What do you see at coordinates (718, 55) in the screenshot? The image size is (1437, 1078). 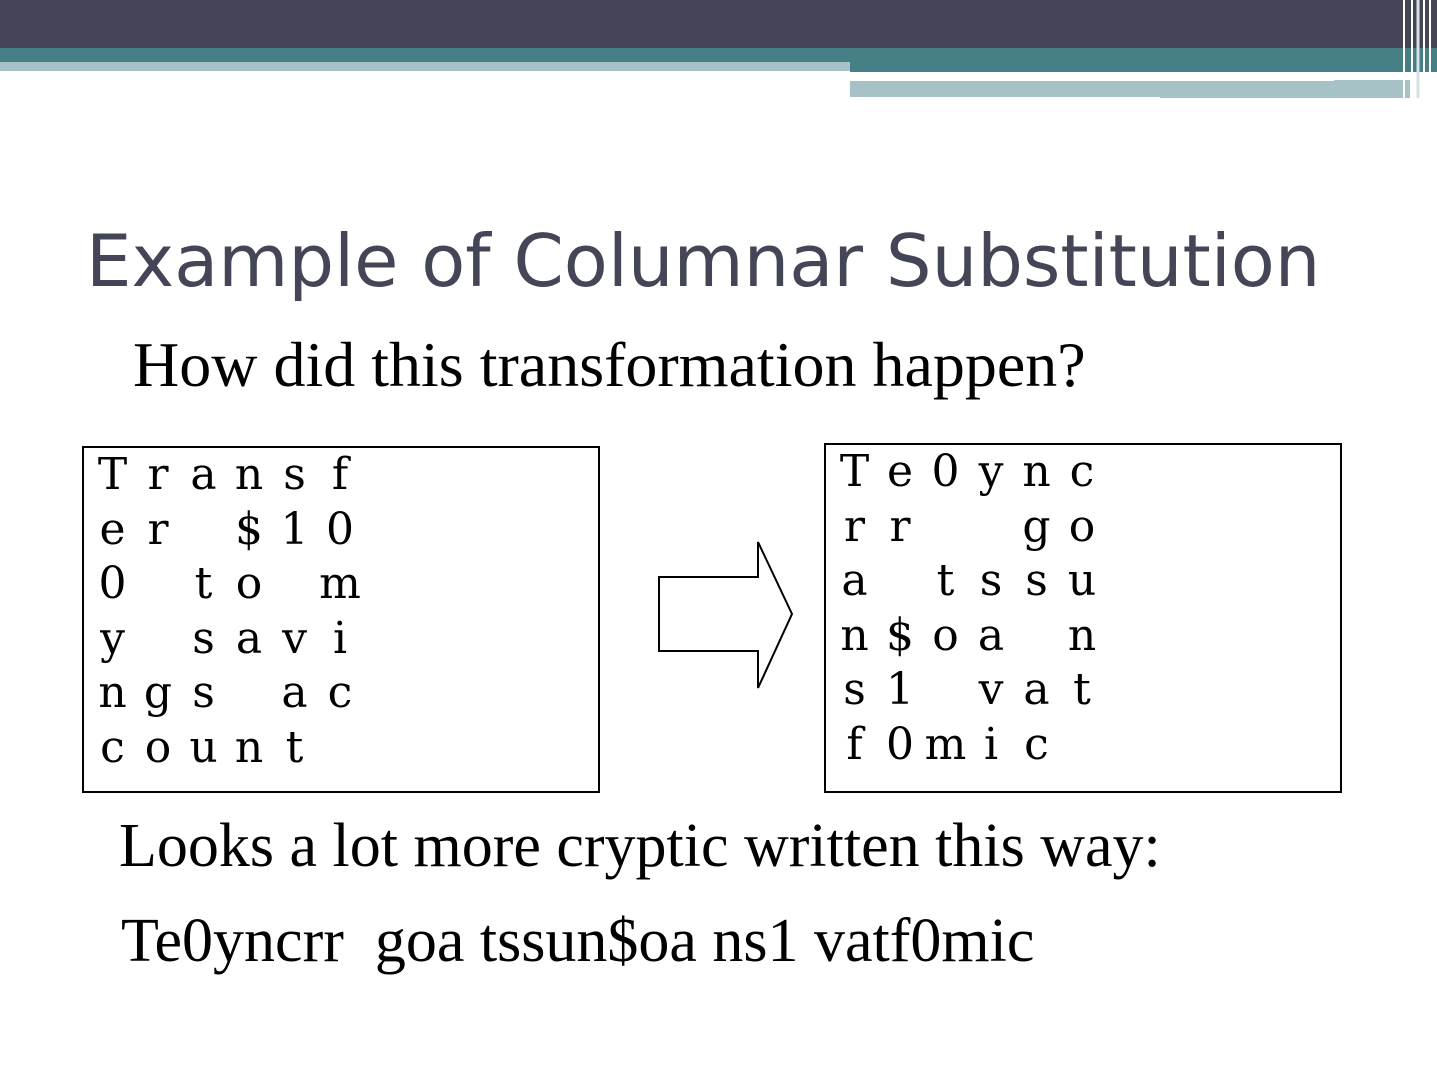 I see `header-bar-teal` at bounding box center [718, 55].